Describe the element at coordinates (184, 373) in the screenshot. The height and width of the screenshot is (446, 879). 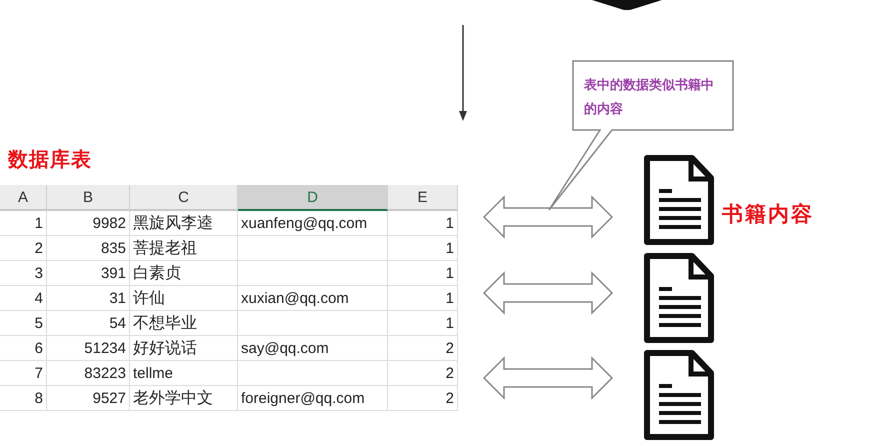
I see `table-cell: tellme` at that location.